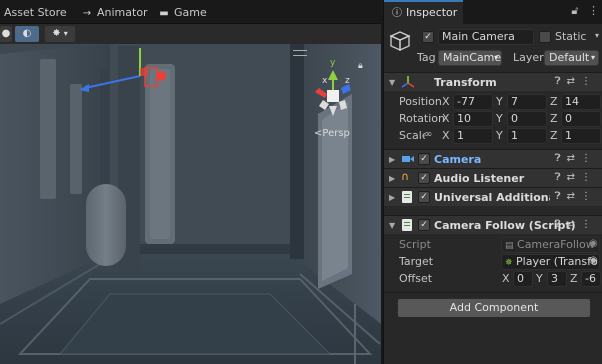 The image size is (602, 364). What do you see at coordinates (585, 11) in the screenshot?
I see `inspector-window-controls: 🔓︎ ⋮` at bounding box center [585, 11].